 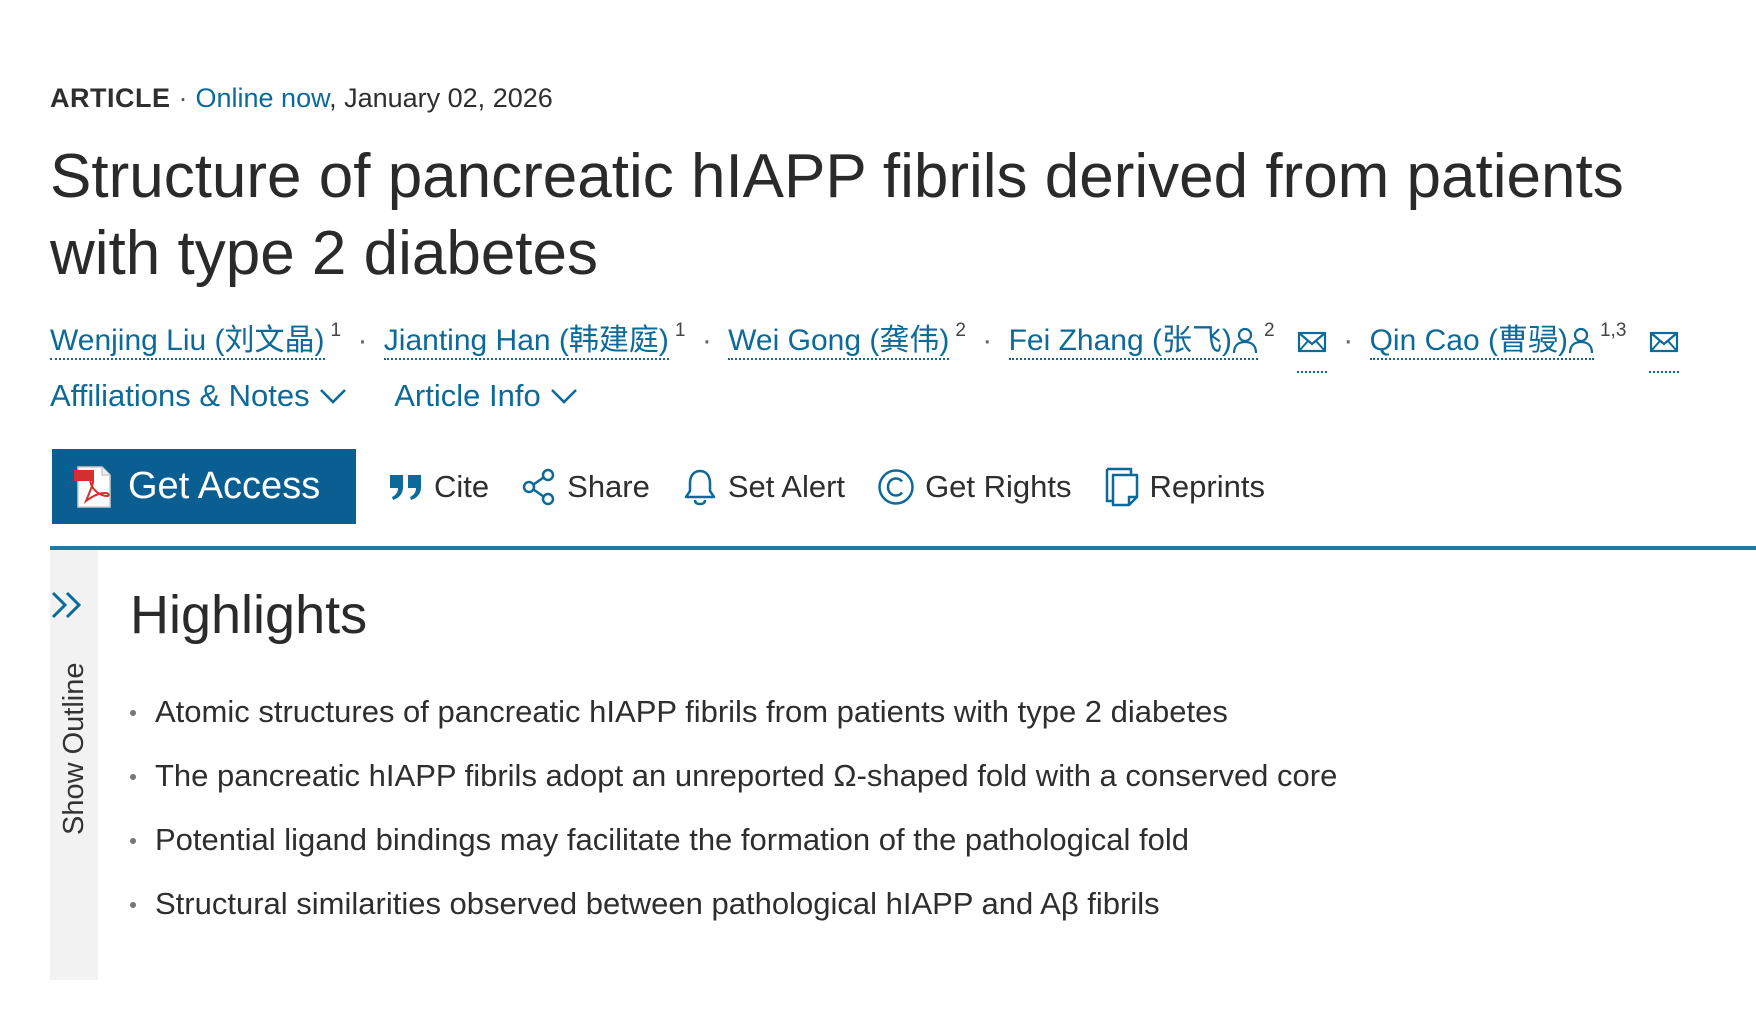 What do you see at coordinates (441, 98) in the screenshot?
I see `publication-date: , January 02, 2026` at bounding box center [441, 98].